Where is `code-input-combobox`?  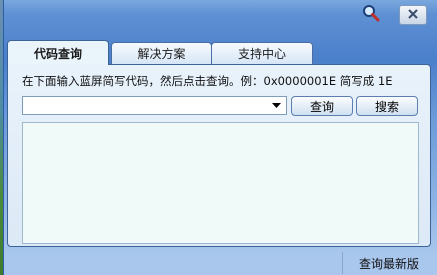 code-input-combobox is located at coordinates (154, 105).